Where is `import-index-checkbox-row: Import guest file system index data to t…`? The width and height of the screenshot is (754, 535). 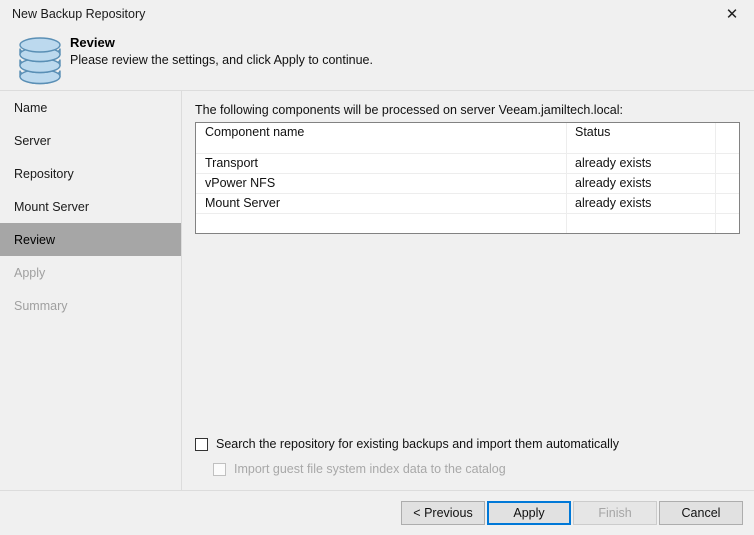 import-index-checkbox-row: Import guest file system index data to t… is located at coordinates (359, 469).